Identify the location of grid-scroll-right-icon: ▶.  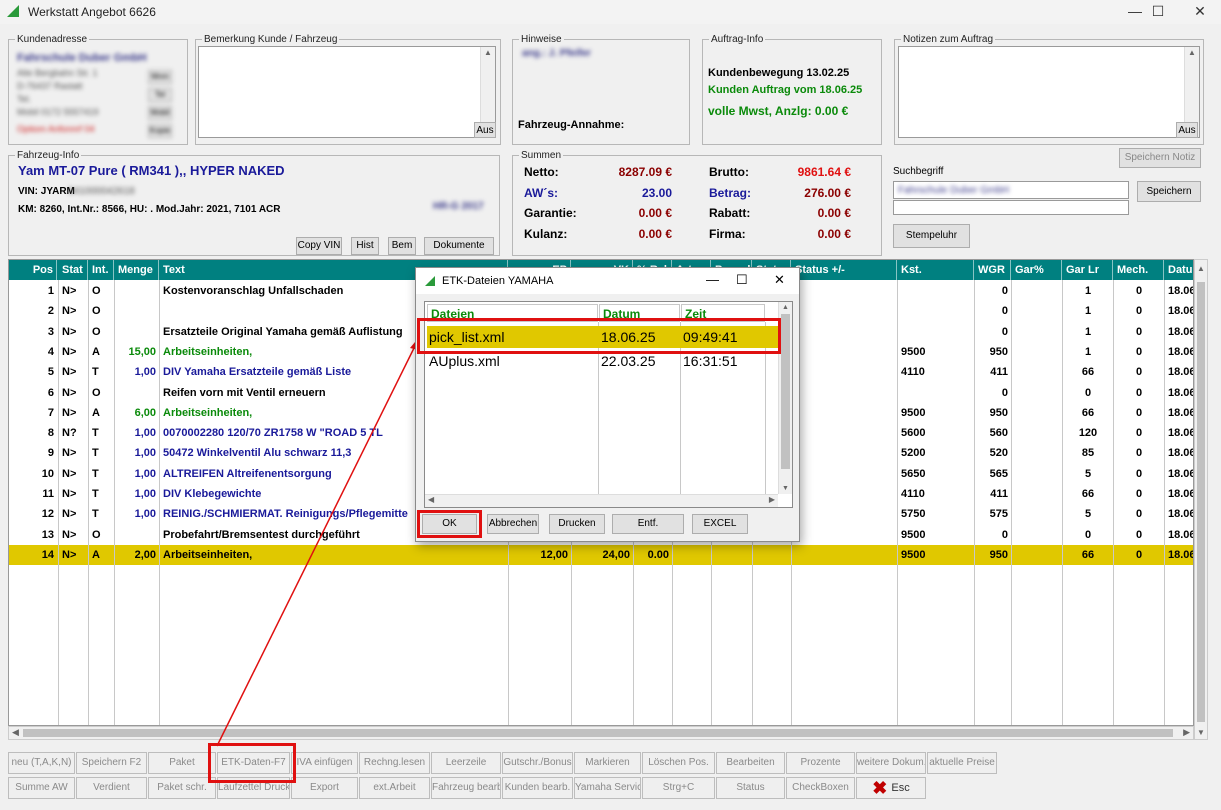
(1186, 732).